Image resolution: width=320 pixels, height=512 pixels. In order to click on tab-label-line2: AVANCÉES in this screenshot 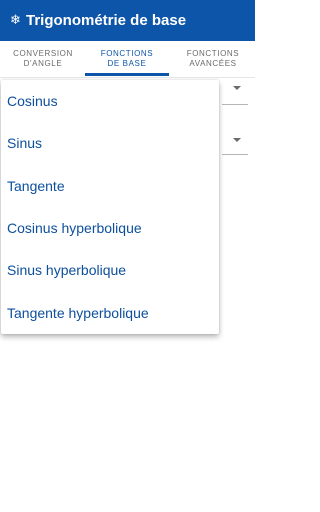, I will do `click(213, 63)`.